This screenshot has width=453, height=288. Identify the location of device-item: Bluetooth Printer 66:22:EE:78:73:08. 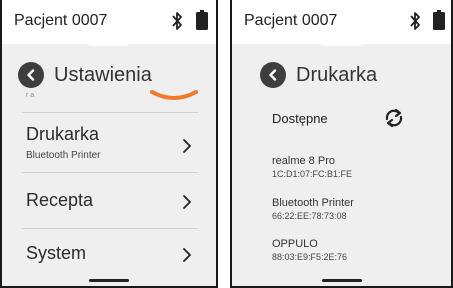
(313, 209).